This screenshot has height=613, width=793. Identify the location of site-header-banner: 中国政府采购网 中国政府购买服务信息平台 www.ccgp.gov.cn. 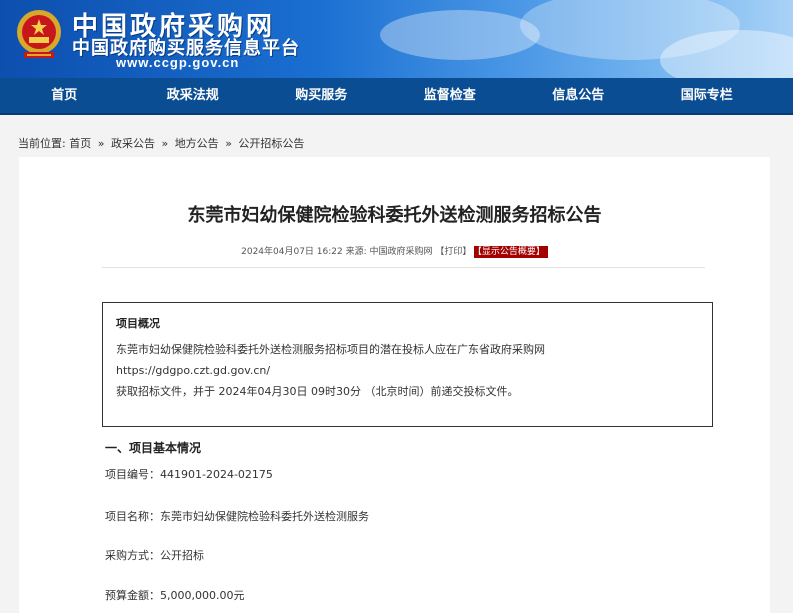
(396, 39).